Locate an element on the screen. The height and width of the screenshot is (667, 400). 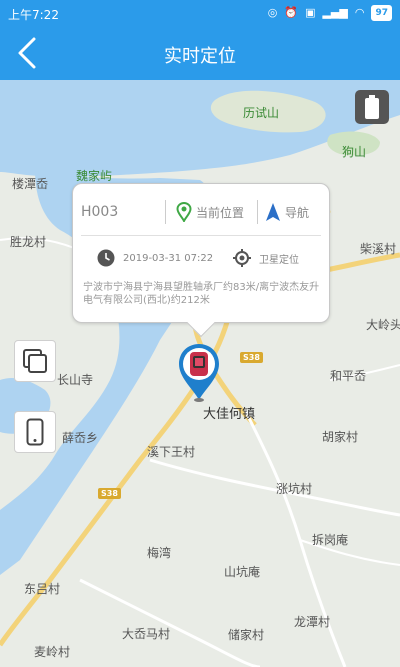
status-bar: 上午7:22 ◎ ⏰ ▣ ▂▄▆ ◠ 97 is located at coordinates (200, 13).